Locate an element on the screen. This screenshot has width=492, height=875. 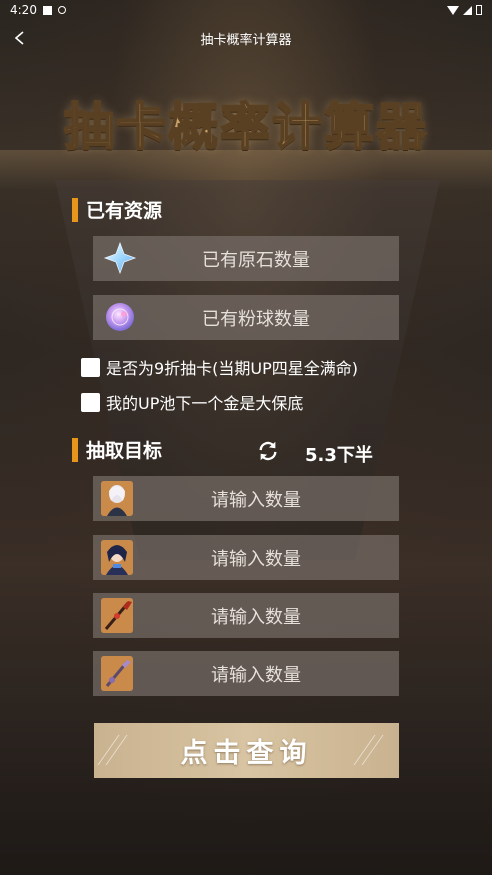
shield-icon is located at coordinates (61, 10).